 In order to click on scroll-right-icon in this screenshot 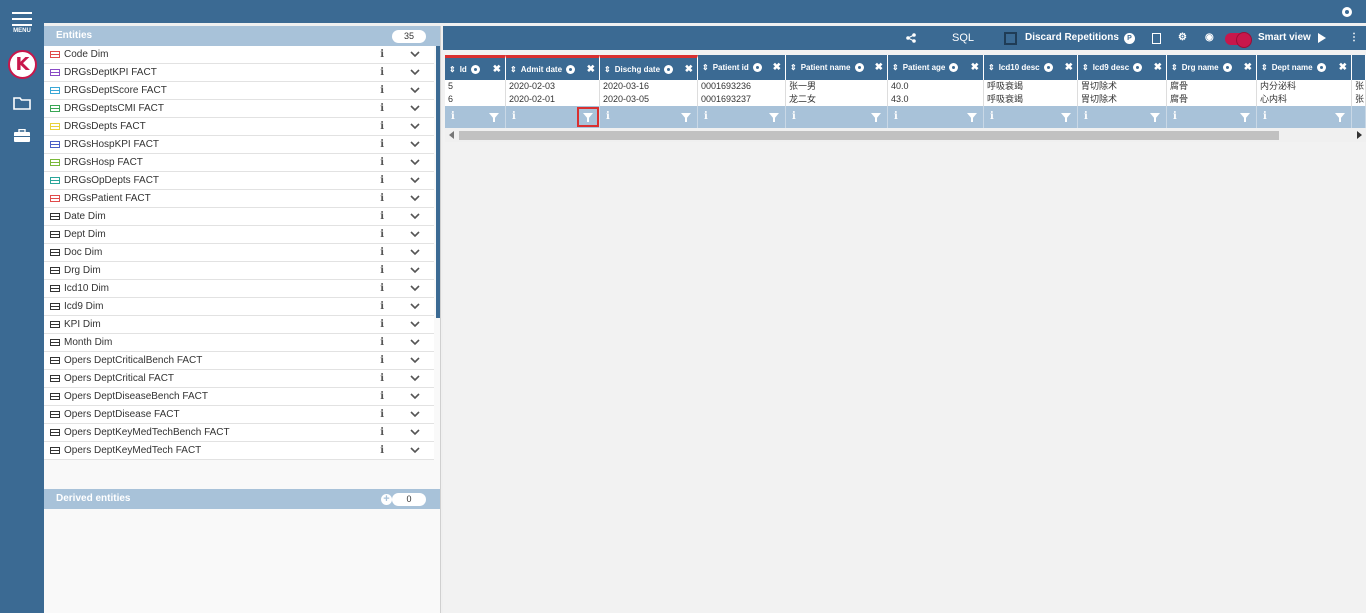, I will do `click(1359, 135)`.